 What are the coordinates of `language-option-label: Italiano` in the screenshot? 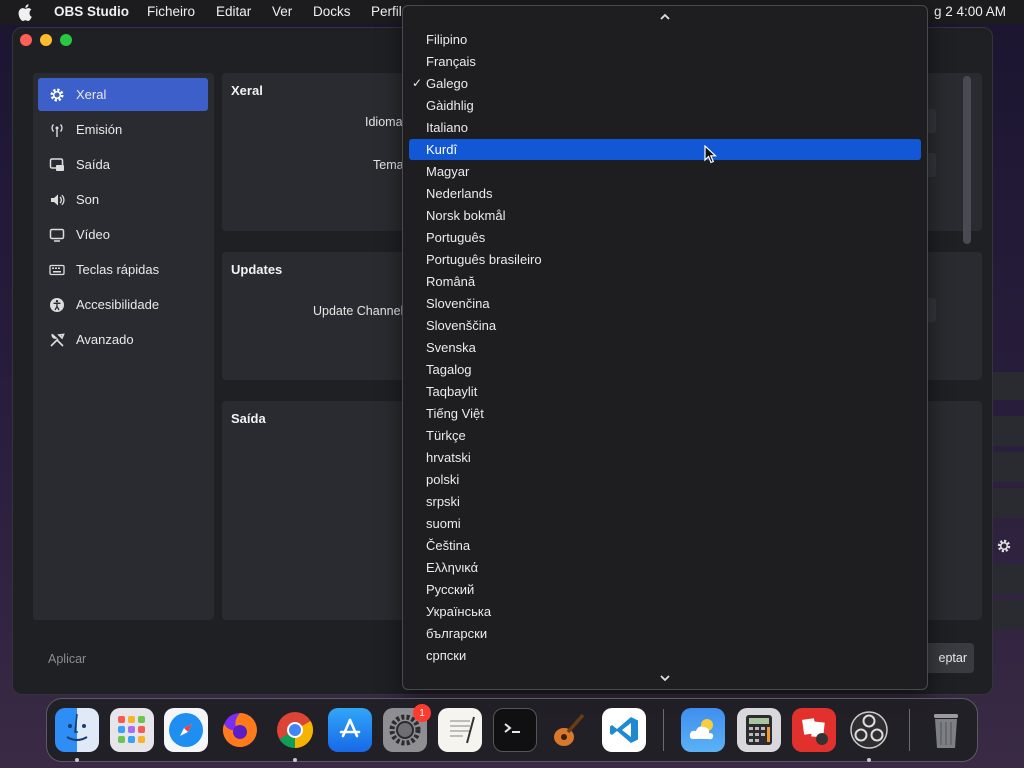 It's located at (447, 127).